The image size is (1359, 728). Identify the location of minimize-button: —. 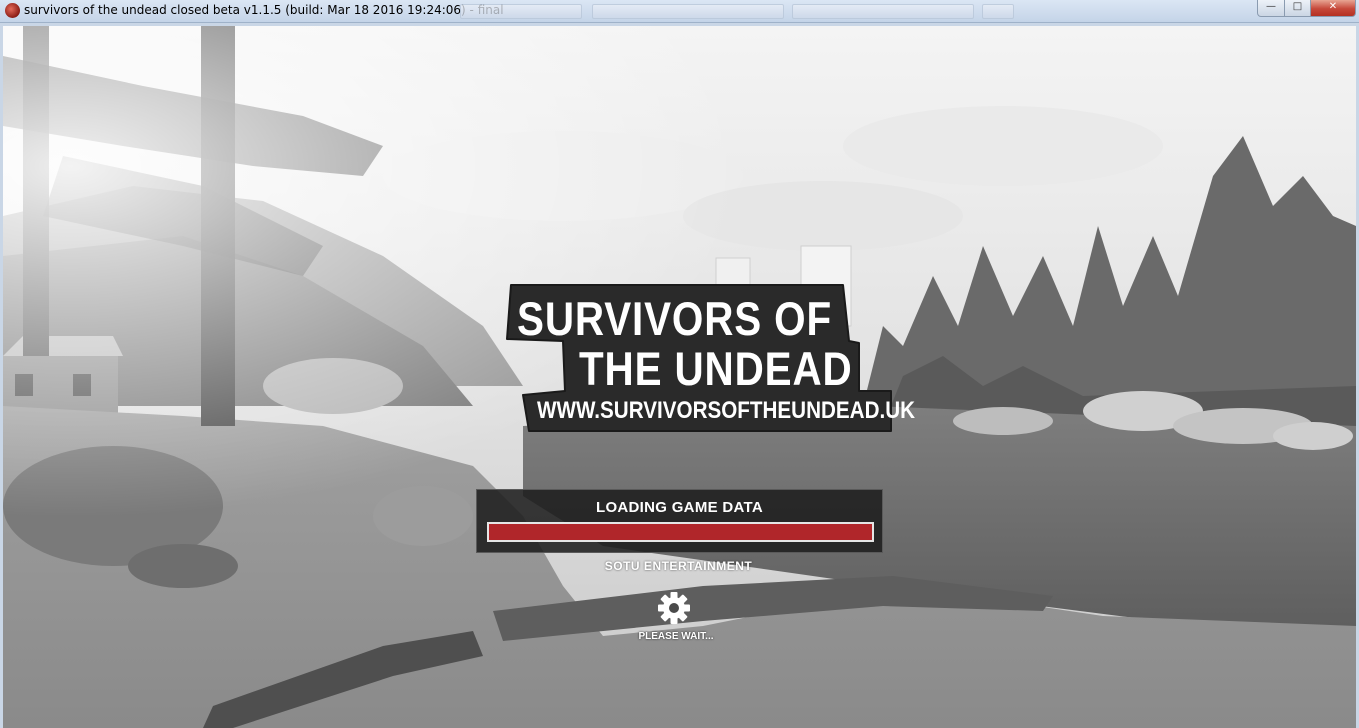
(1271, 8).